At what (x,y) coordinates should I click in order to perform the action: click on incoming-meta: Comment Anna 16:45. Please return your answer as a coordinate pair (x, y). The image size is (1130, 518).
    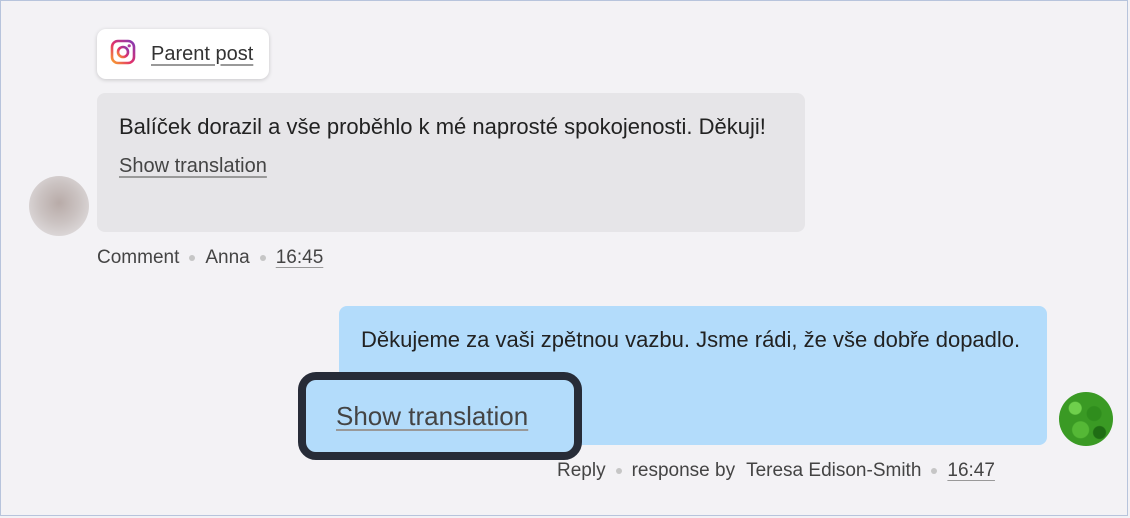
    Looking at the image, I should click on (210, 258).